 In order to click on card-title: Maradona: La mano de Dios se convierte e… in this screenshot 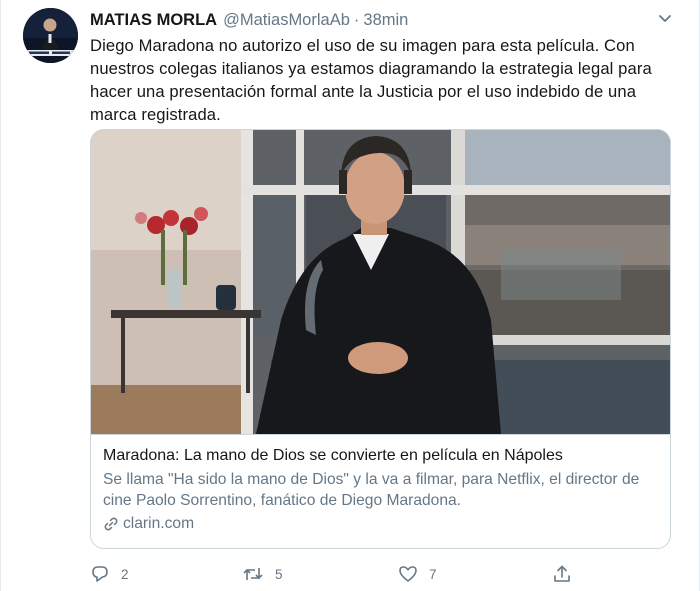, I will do `click(333, 455)`.